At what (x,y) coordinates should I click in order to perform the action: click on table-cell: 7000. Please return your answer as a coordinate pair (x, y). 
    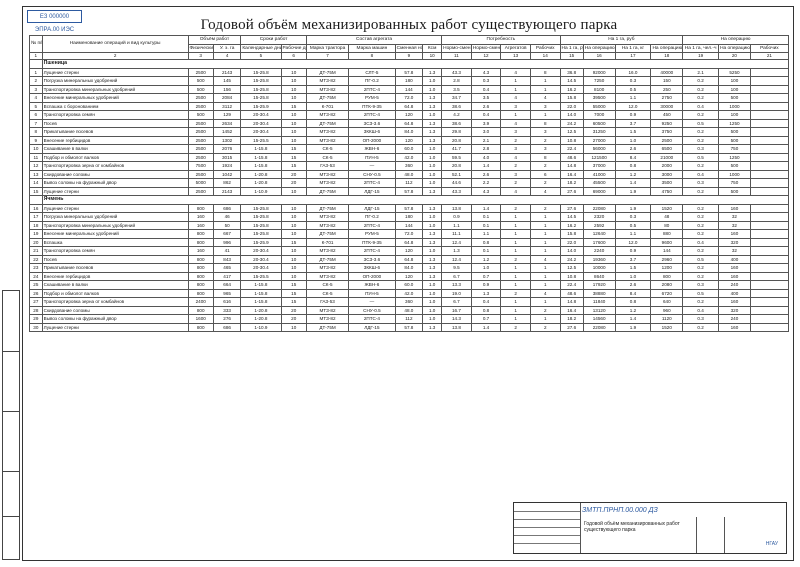
    Looking at the image, I should click on (599, 115).